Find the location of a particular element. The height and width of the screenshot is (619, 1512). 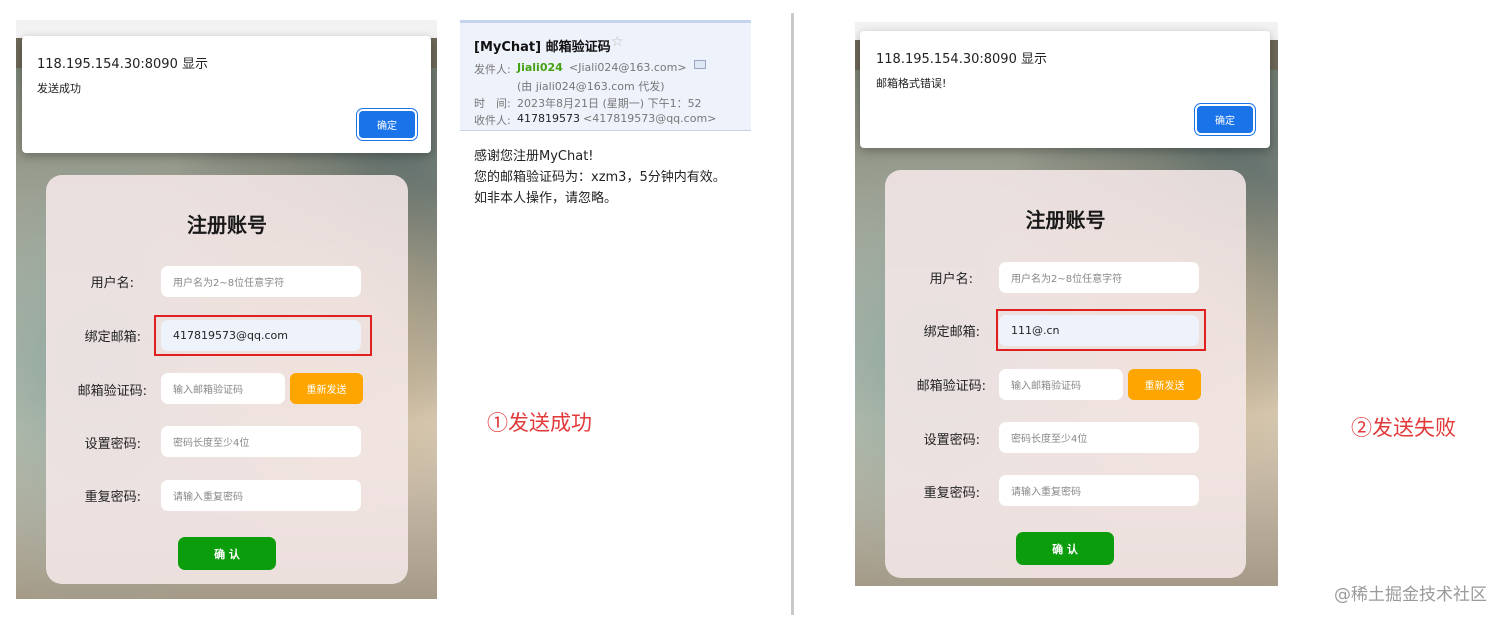

time-label: 时 间: is located at coordinates (492, 103).